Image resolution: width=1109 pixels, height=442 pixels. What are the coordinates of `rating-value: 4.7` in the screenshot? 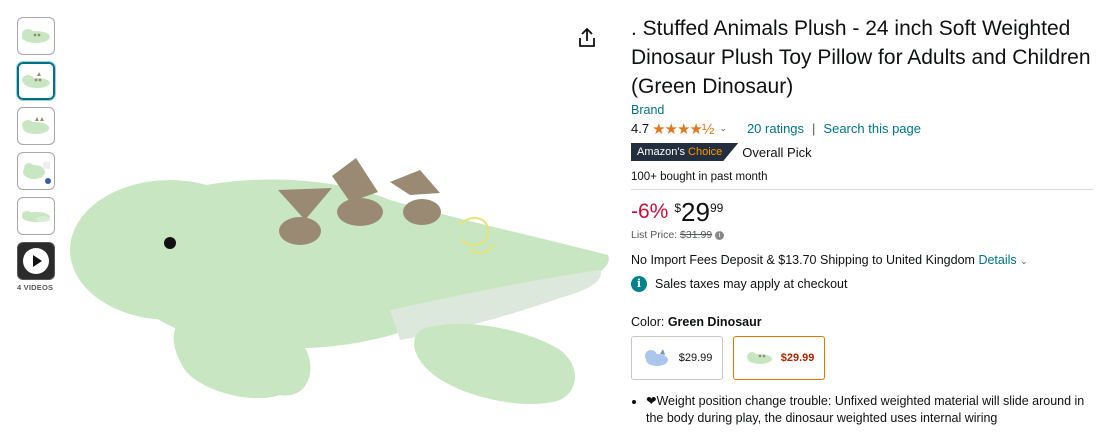 It's located at (640, 128).